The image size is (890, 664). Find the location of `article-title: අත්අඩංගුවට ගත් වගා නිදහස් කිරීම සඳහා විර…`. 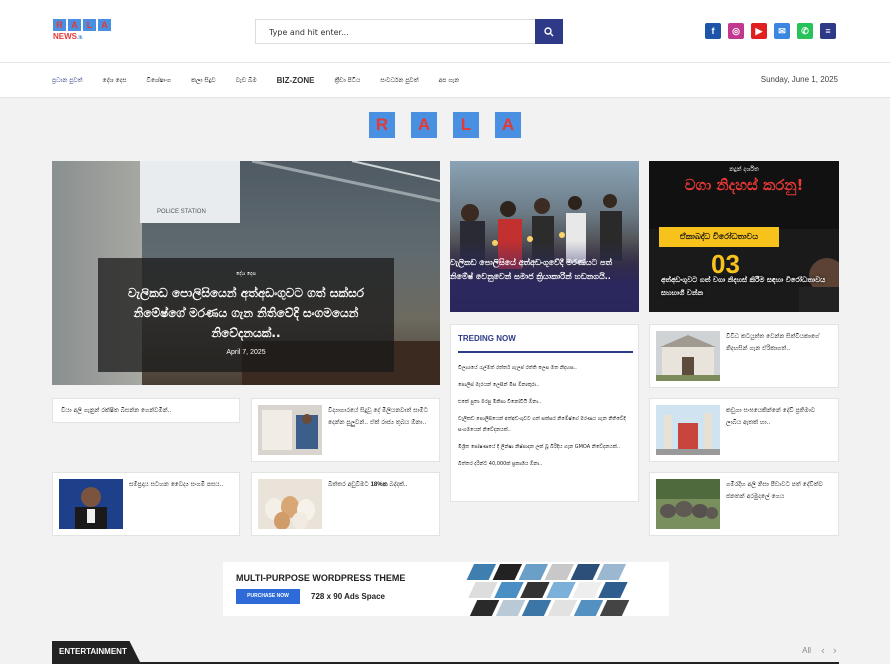

article-title: අත්අඩංගුවට ගත් වගා නිදහස් කිරීම සඳහා විර… is located at coordinates (749, 287).